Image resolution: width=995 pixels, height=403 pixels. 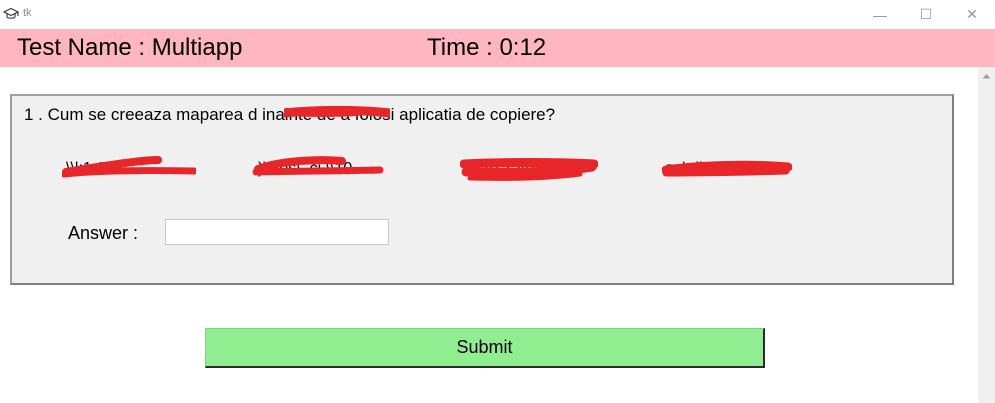 What do you see at coordinates (499, 169) in the screenshot?
I see `option-3: s .20.1.40` at bounding box center [499, 169].